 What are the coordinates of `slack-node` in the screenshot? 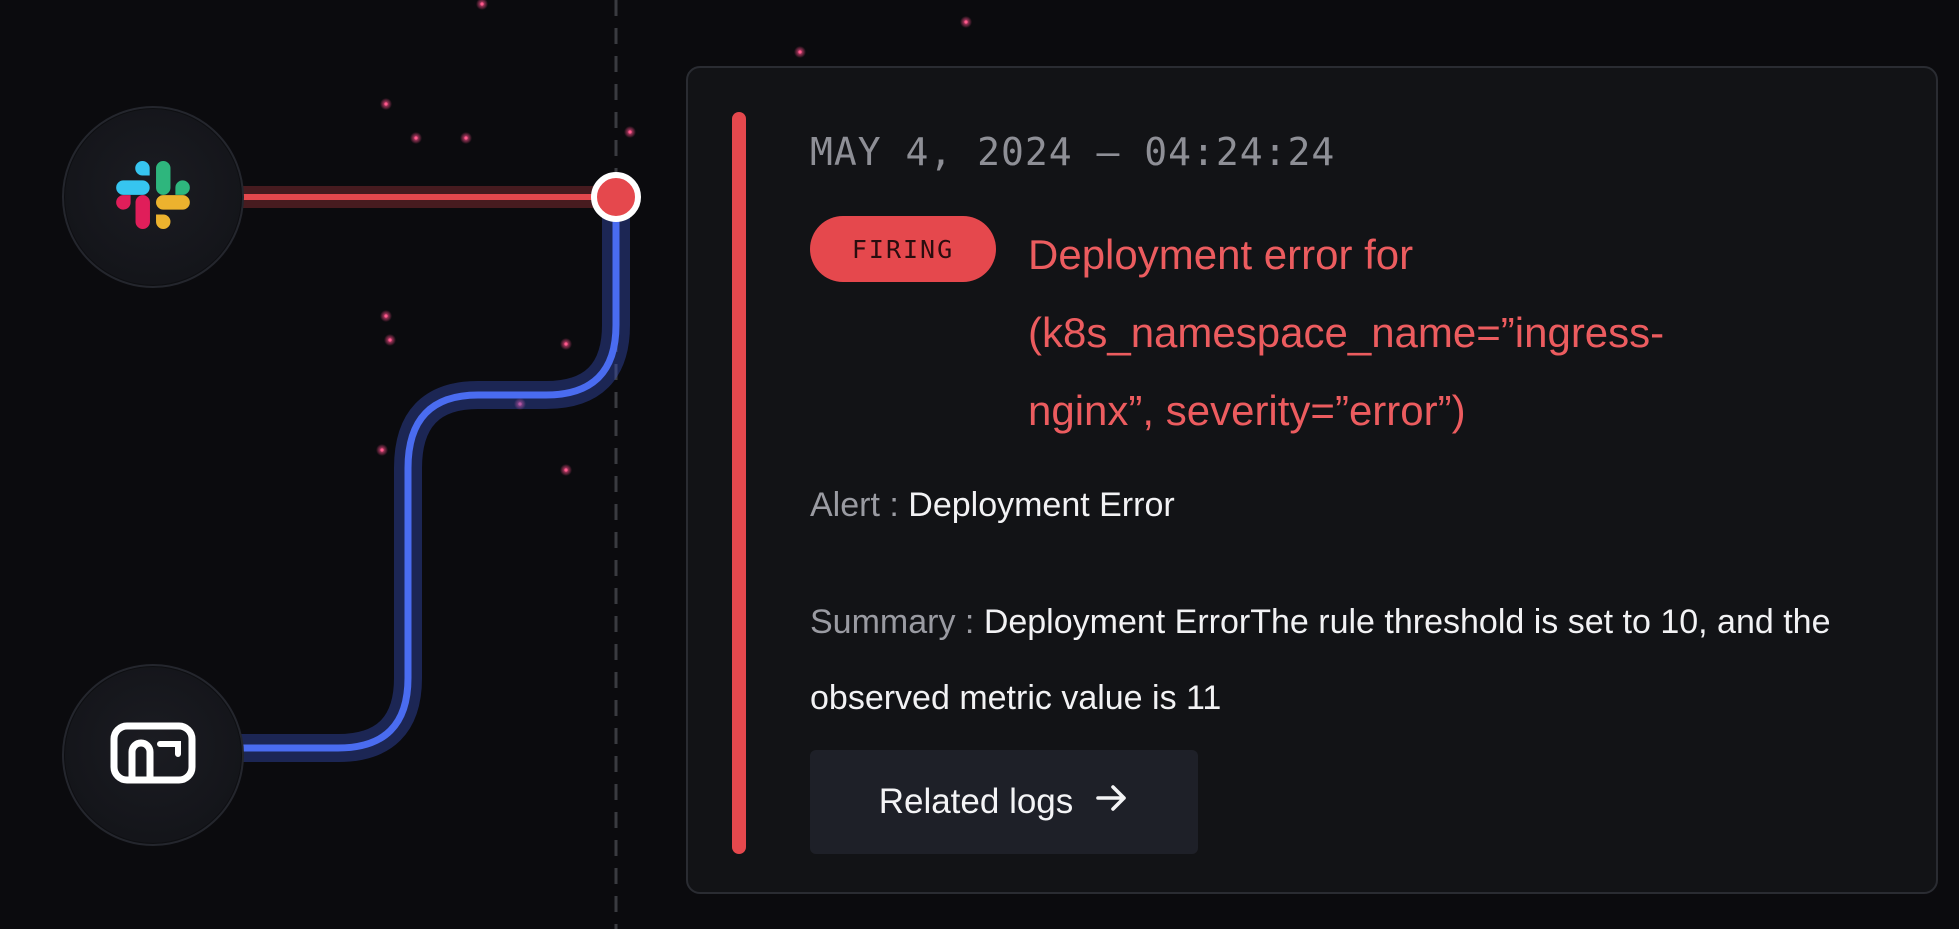 It's located at (153, 197).